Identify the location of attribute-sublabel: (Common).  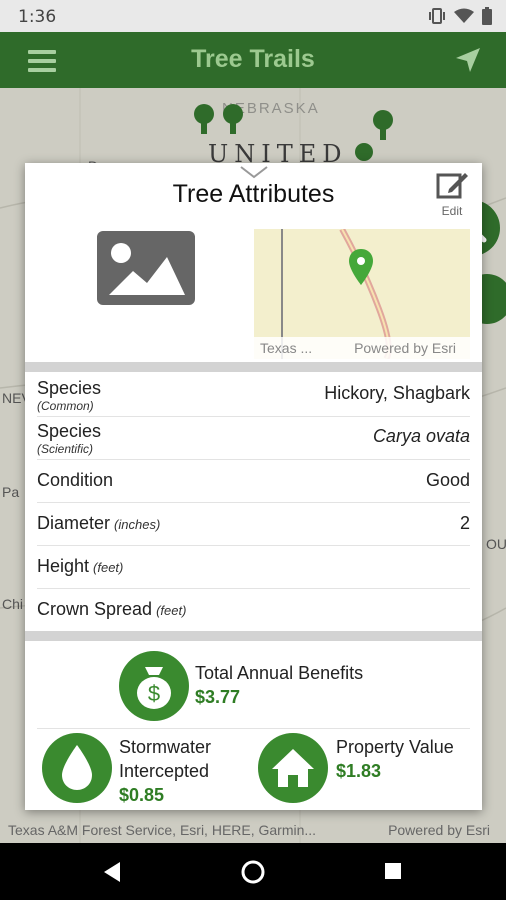
(65, 406).